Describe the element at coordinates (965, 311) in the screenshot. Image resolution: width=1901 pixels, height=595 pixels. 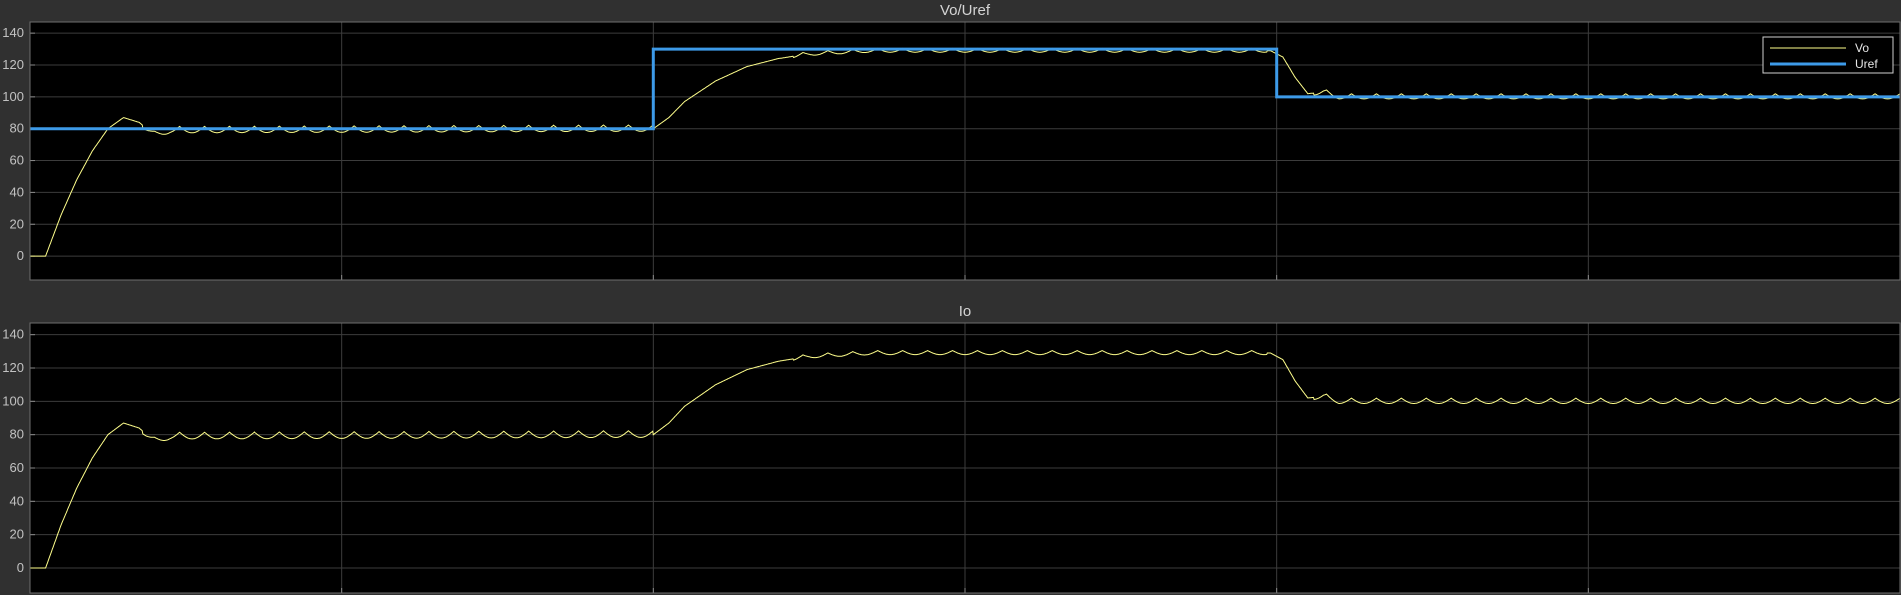
I see `chart-title: Io` at that location.